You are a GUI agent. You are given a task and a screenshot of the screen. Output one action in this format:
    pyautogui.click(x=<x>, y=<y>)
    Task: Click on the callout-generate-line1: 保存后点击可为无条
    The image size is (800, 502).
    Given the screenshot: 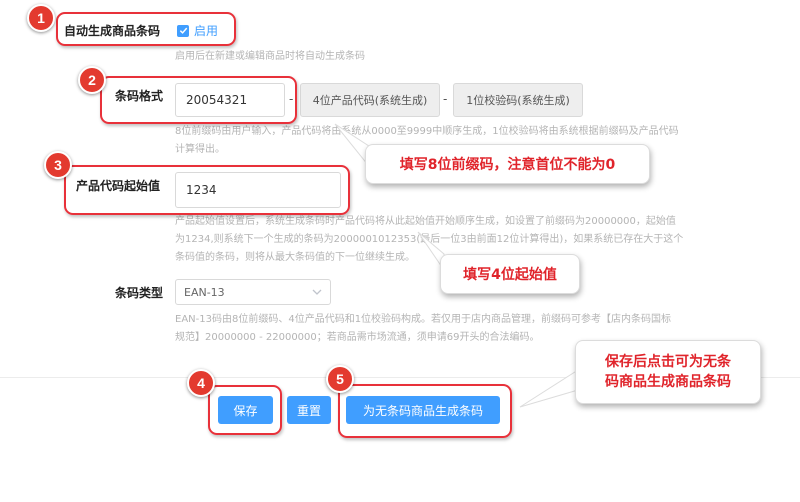 What is the action you would take?
    pyautogui.click(x=668, y=362)
    